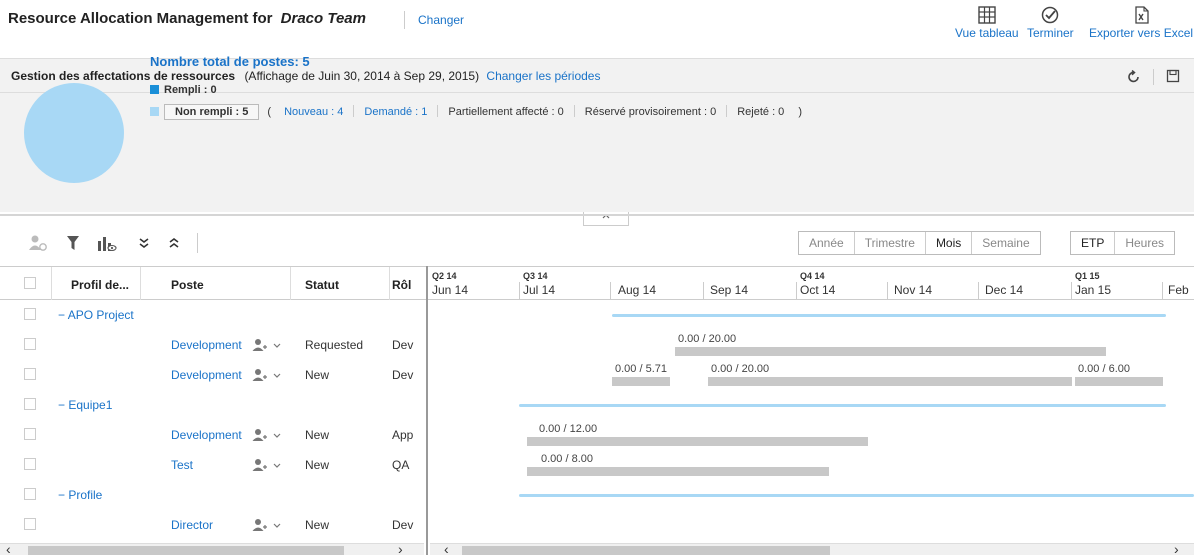  What do you see at coordinates (1087, 276) in the screenshot?
I see `quarter-label: Q1 15` at bounding box center [1087, 276].